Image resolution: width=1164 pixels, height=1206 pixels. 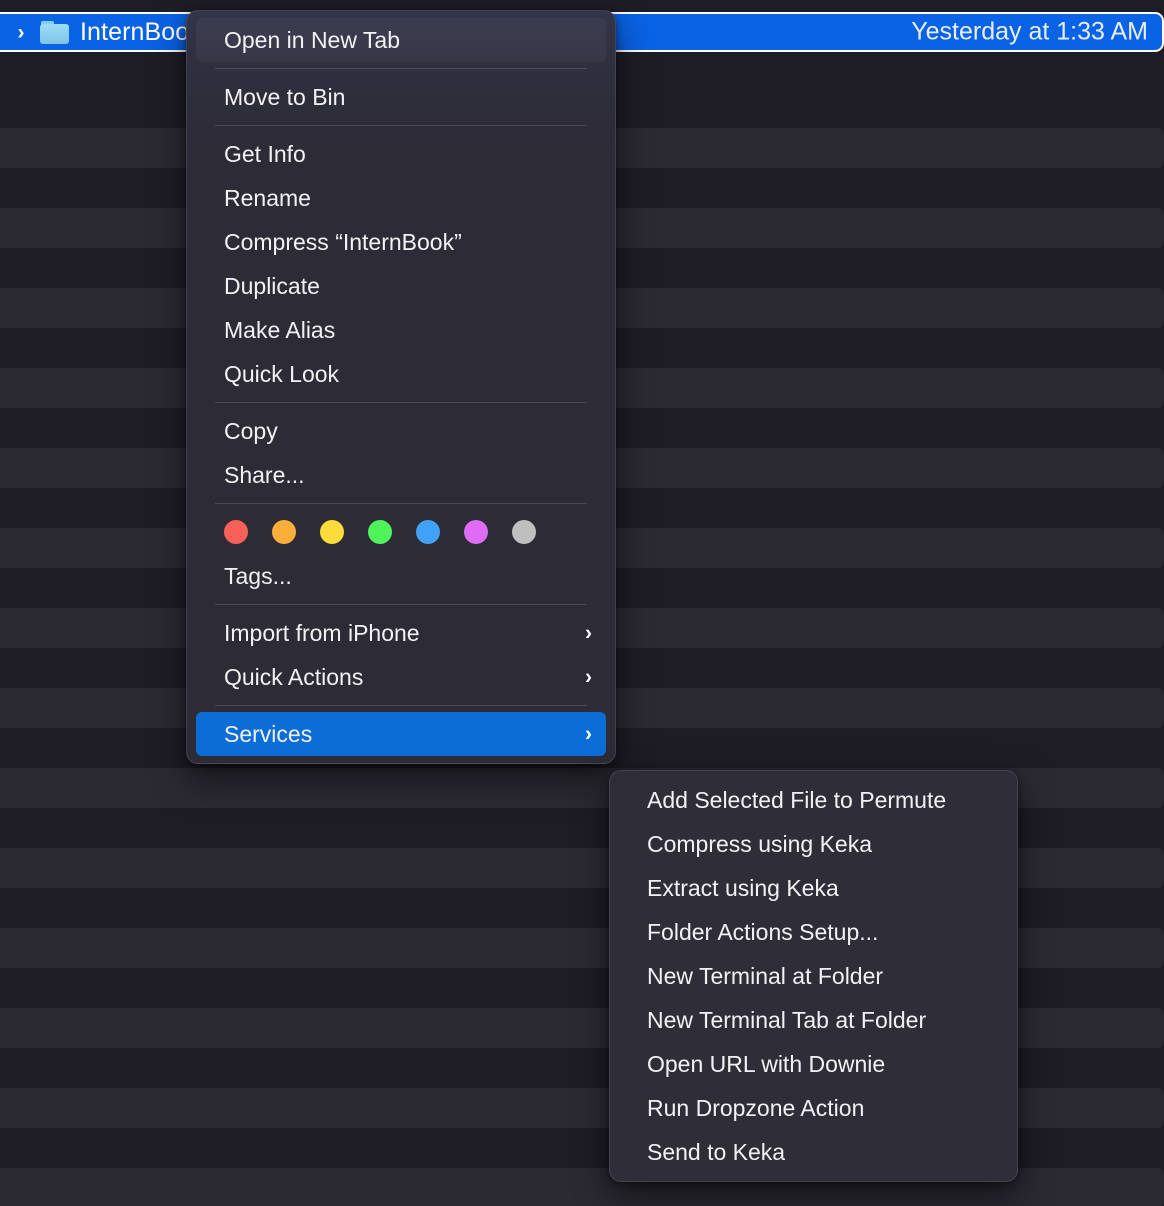 I want to click on menu-item-rename: Rename, so click(x=401, y=198).